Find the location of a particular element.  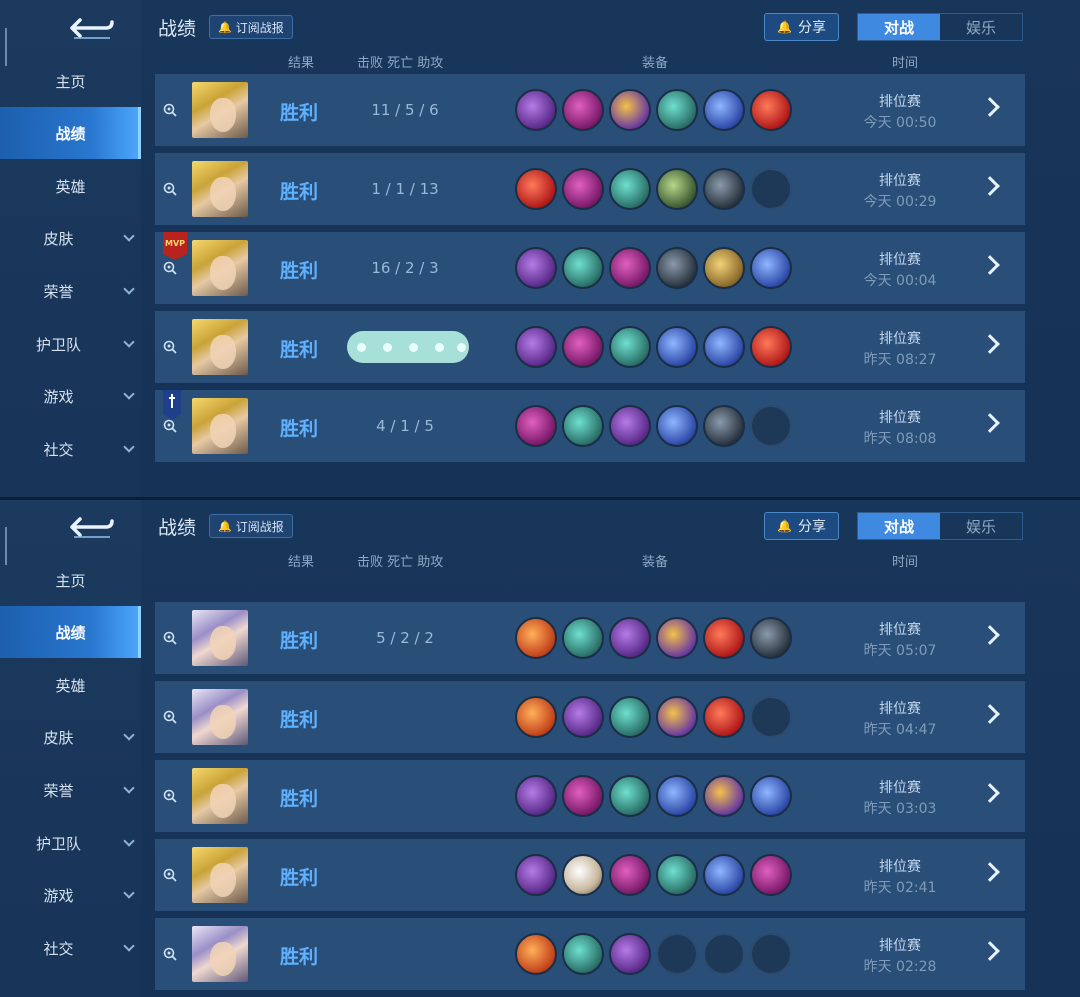

sidebar: 主页 战绩英雄皮肤 荣誉 护卫队 游戏 社交 is located at coordinates (70, 748).